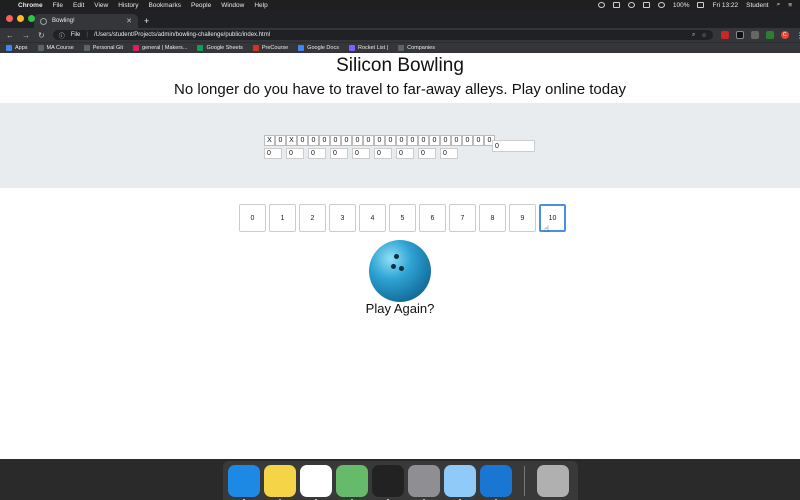 This screenshot has width=800, height=500. What do you see at coordinates (75, 35) in the screenshot?
I see `url-scheme: File` at bounding box center [75, 35].